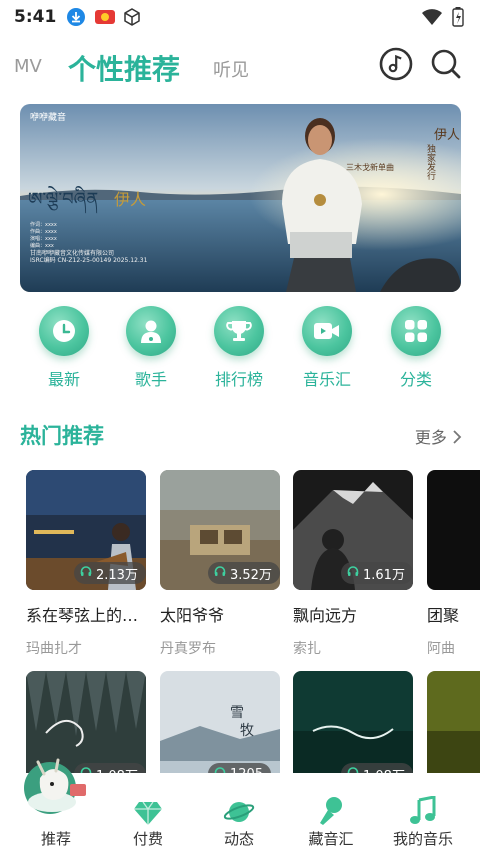 The image size is (480, 853). I want to click on nav-label: 付费, so click(147, 839).